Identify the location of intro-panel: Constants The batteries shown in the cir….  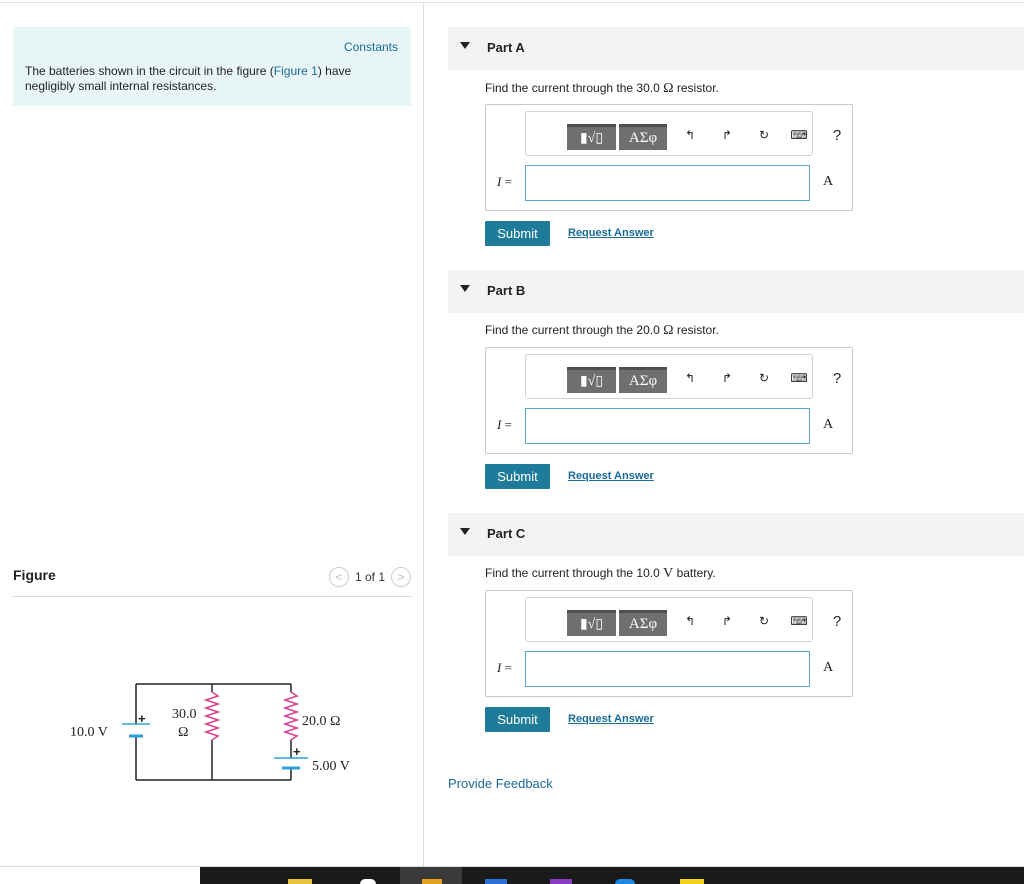
(212, 66).